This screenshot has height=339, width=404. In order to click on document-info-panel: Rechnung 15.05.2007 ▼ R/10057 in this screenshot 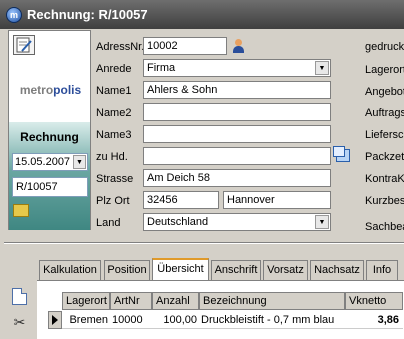, I will do `click(49, 176)`.